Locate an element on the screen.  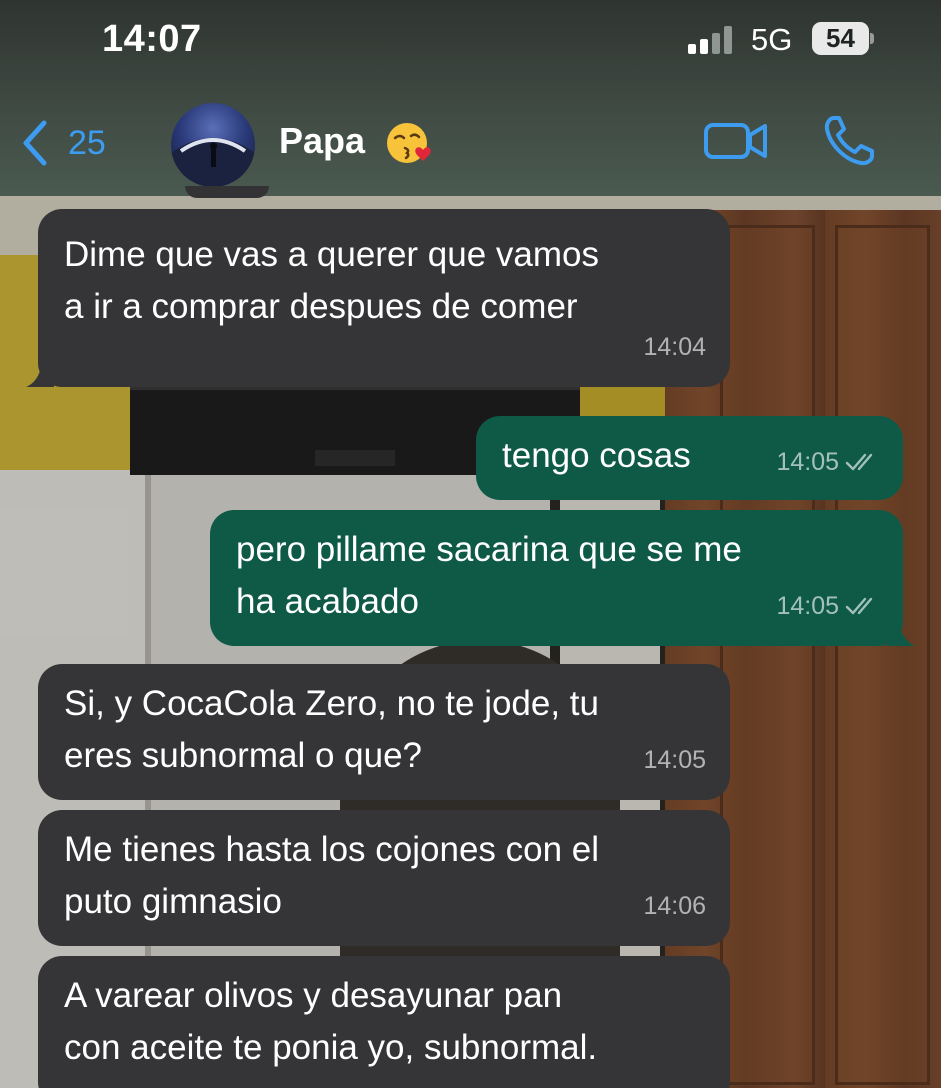
message-bubble-outgoing: tengo cosas 14:05 is located at coordinates (689, 458).